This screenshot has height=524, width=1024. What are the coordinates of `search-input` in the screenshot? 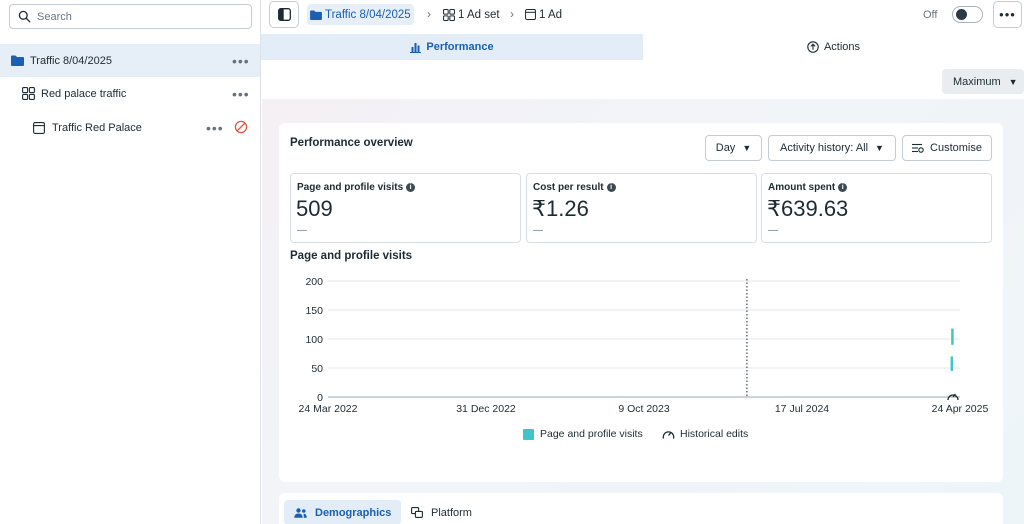 It's located at (137, 16).